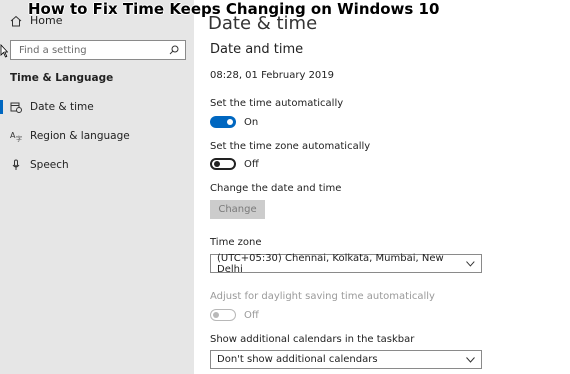 This screenshot has width=570, height=374. I want to click on calendar-clock-icon, so click(16, 107).